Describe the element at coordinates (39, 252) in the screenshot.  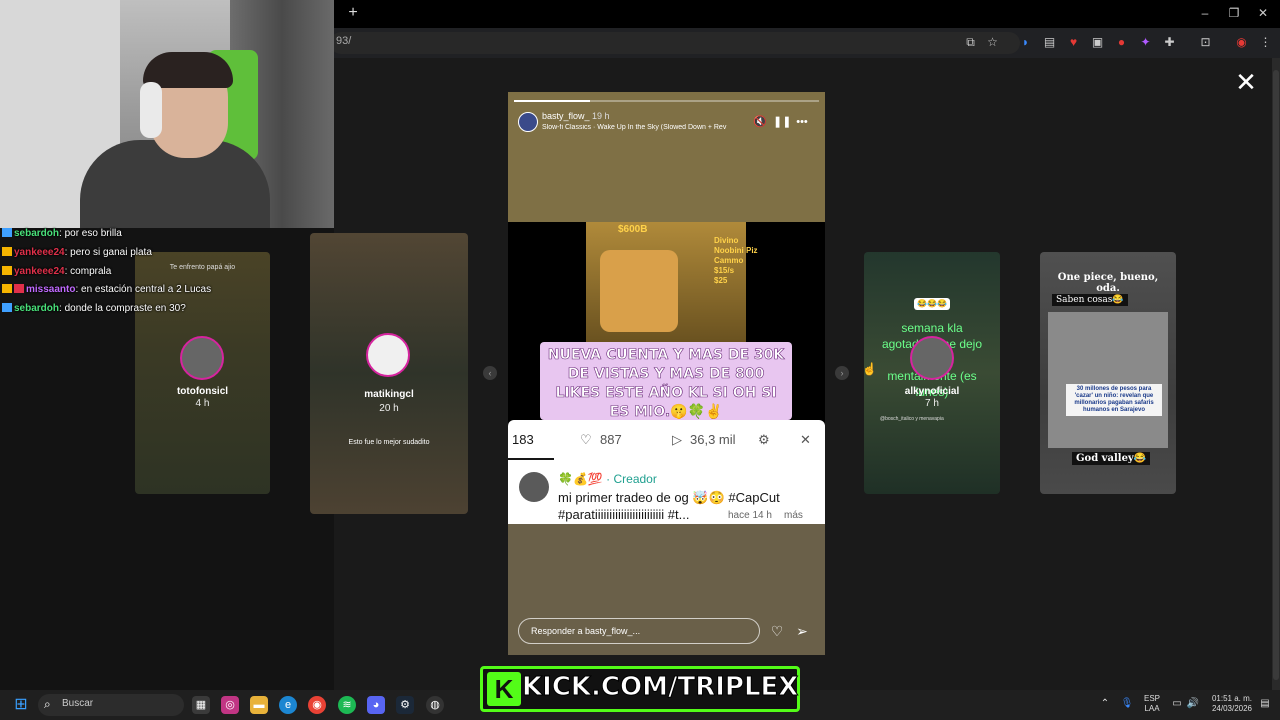
I see `chat-username: yankeee24` at that location.